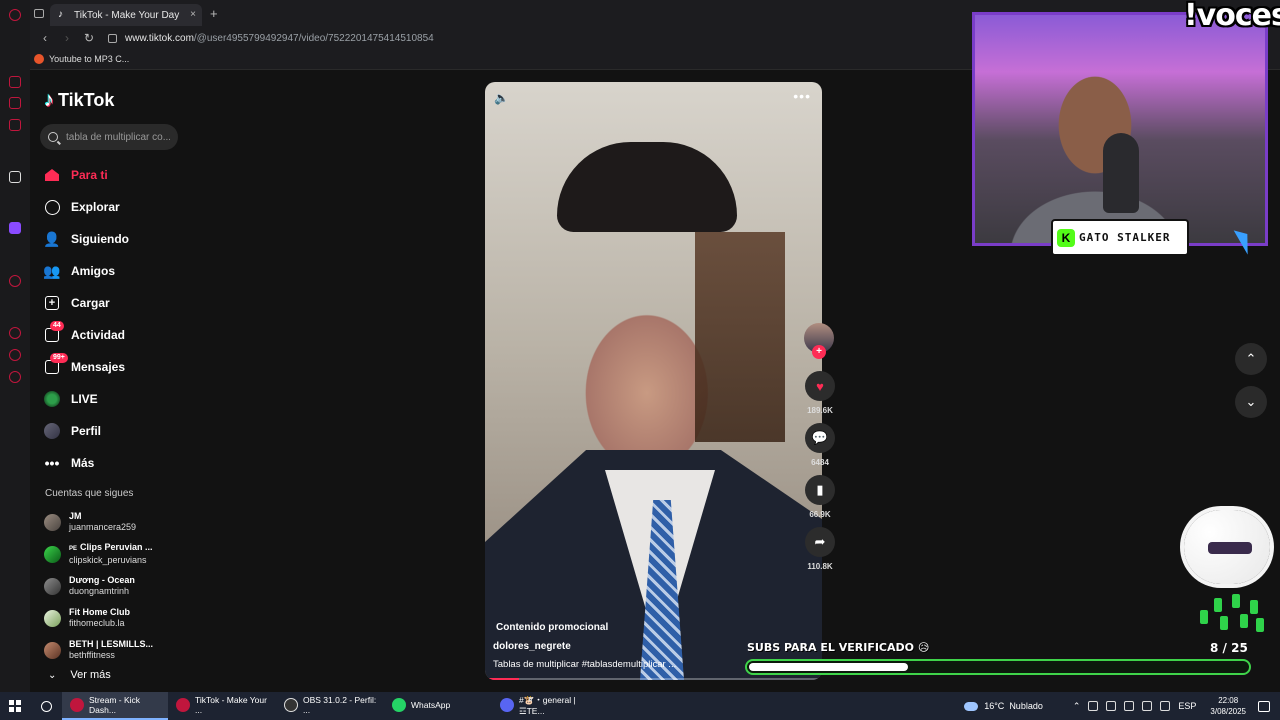  I want to click on forward-button: ›, so click(67, 38).